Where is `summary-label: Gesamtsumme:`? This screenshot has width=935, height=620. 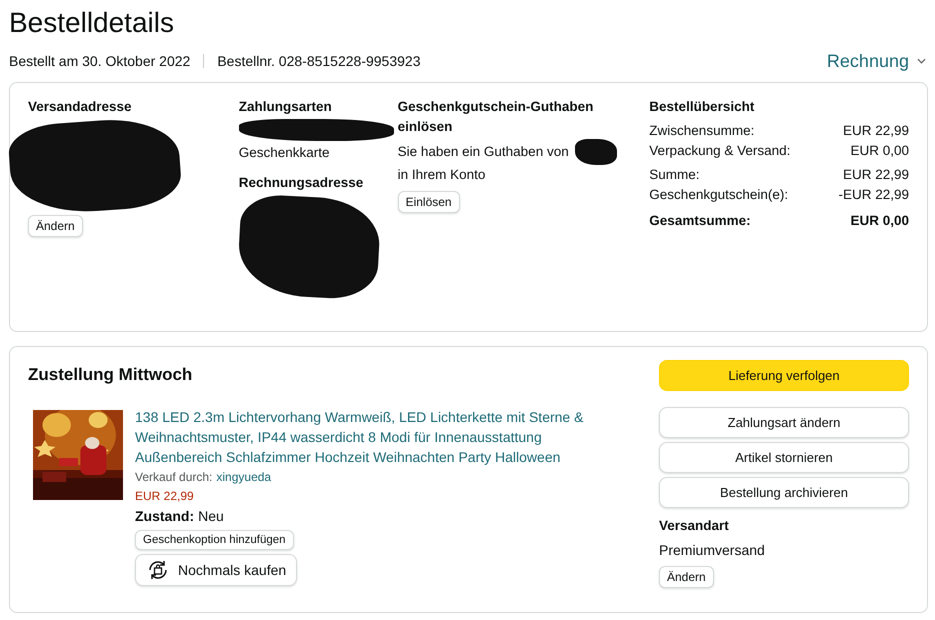 summary-label: Gesamtsumme: is located at coordinates (700, 221).